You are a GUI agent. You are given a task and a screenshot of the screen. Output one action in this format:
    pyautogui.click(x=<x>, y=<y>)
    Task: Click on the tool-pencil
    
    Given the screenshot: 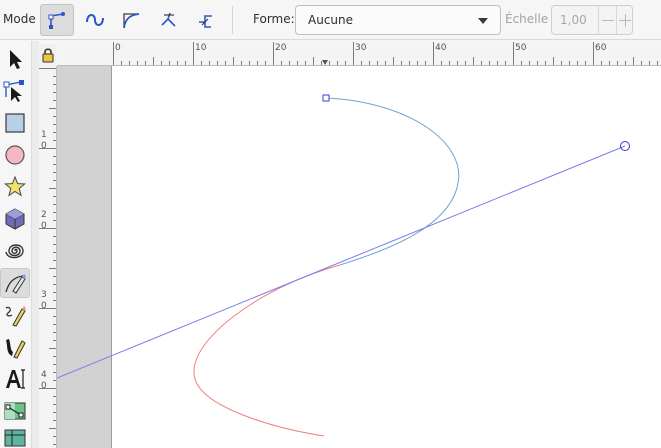 What is the action you would take?
    pyautogui.click(x=15, y=315)
    